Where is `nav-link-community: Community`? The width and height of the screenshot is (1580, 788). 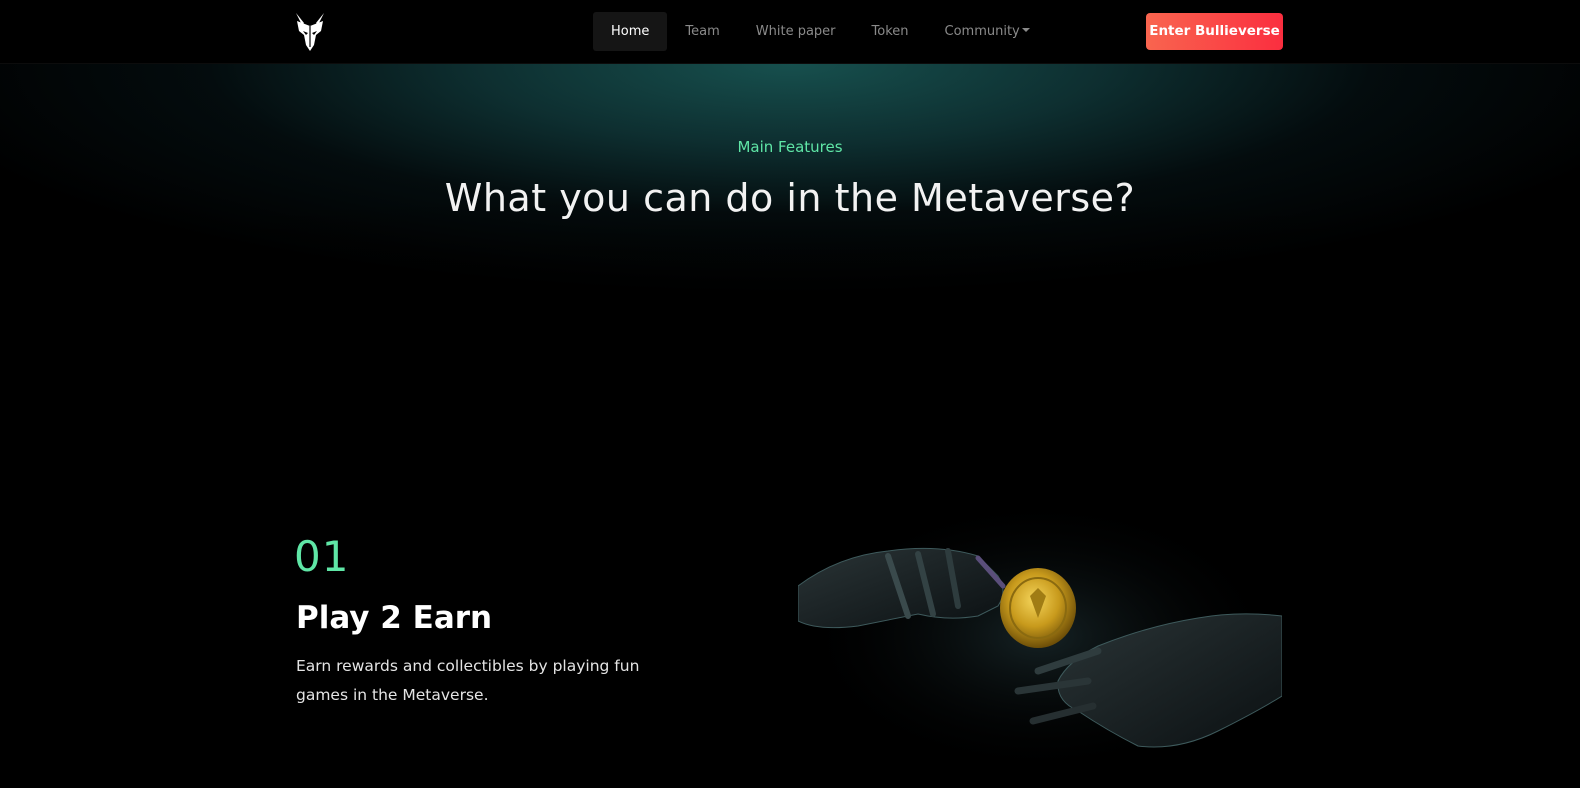 nav-link-community: Community is located at coordinates (987, 31).